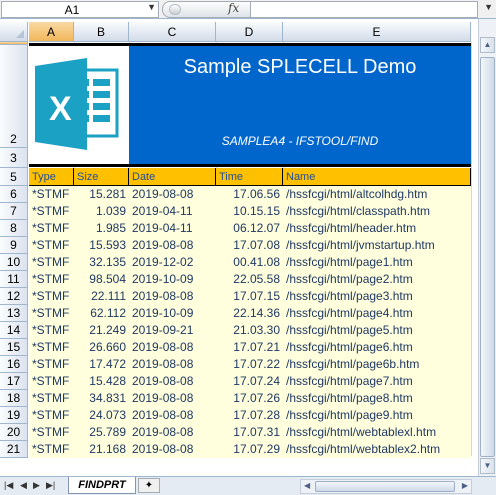 The image size is (496, 495). What do you see at coordinates (172, 32) in the screenshot?
I see `column-header-c: C` at bounding box center [172, 32].